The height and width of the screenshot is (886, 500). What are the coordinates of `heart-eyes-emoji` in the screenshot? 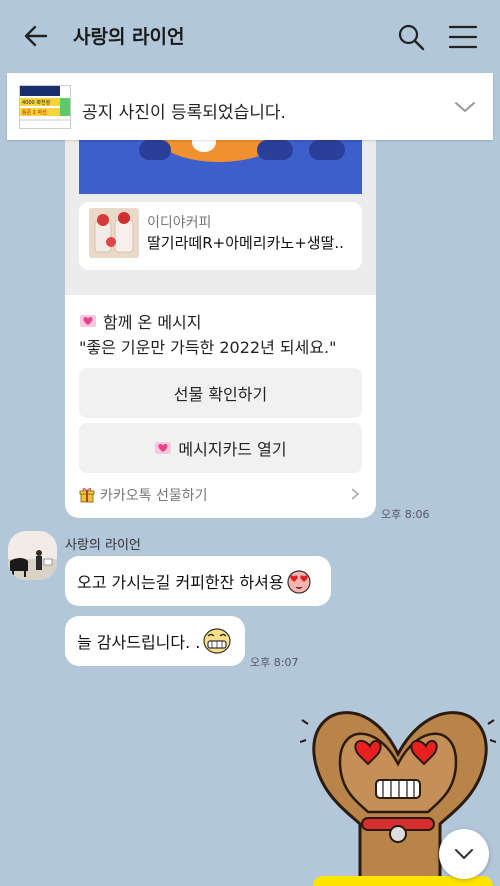 It's located at (299, 582).